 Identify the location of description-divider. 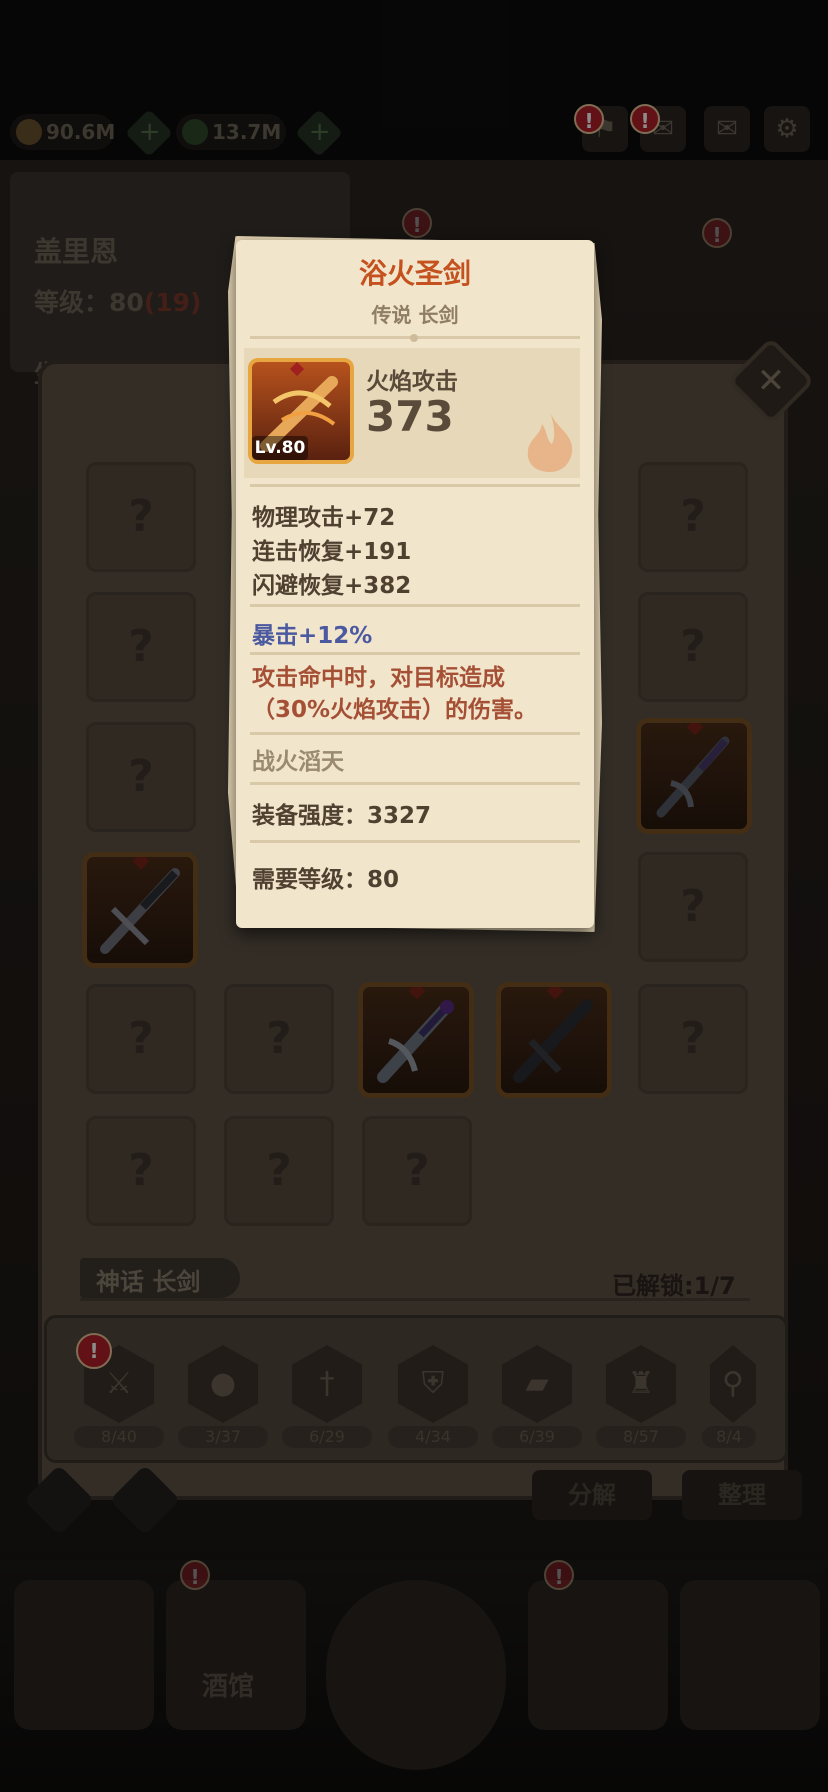
(415, 733).